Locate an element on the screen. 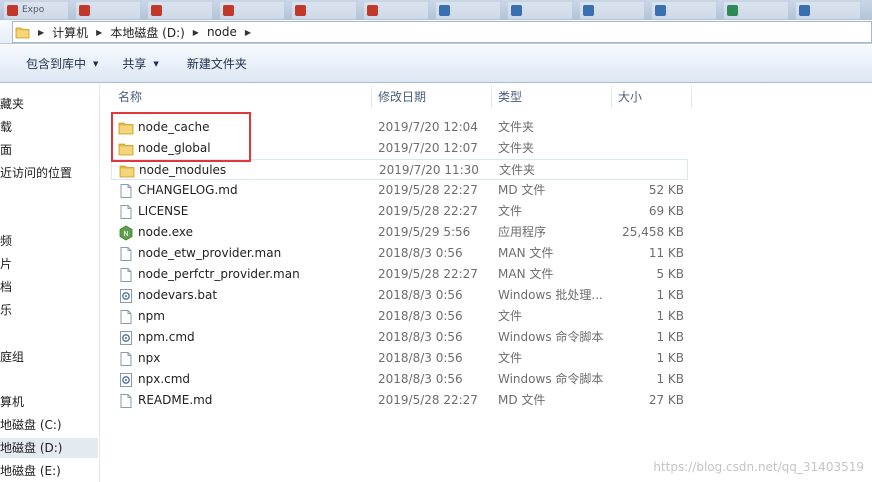  file-size: 5 KB is located at coordinates (670, 274).